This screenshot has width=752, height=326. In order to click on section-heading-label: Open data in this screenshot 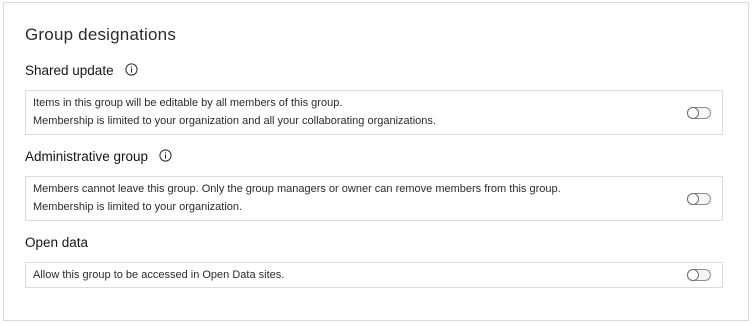, I will do `click(57, 242)`.